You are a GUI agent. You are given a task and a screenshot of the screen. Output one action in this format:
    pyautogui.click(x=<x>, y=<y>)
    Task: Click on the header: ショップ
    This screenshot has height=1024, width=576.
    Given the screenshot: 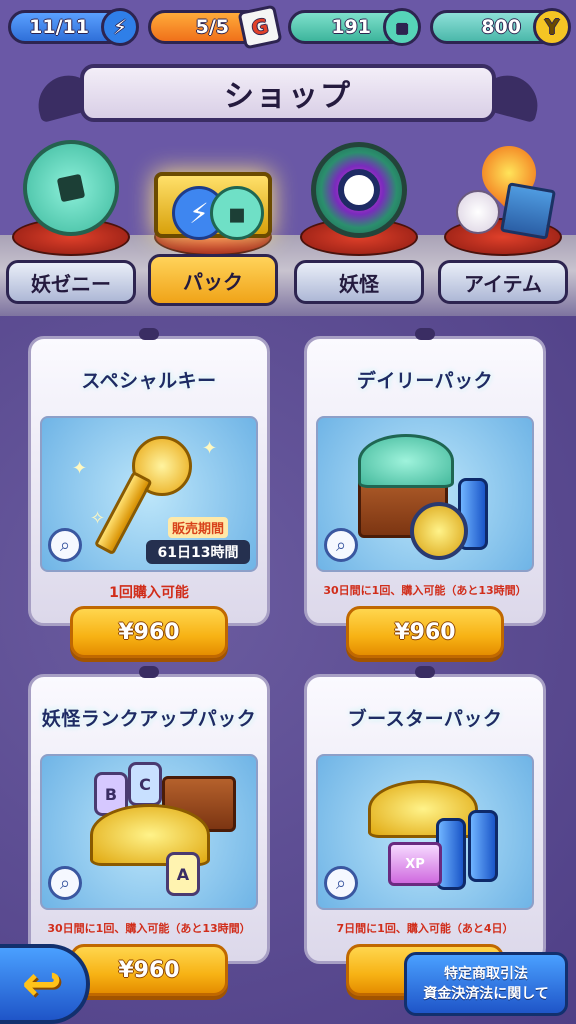 What is the action you would take?
    pyautogui.click(x=288, y=96)
    